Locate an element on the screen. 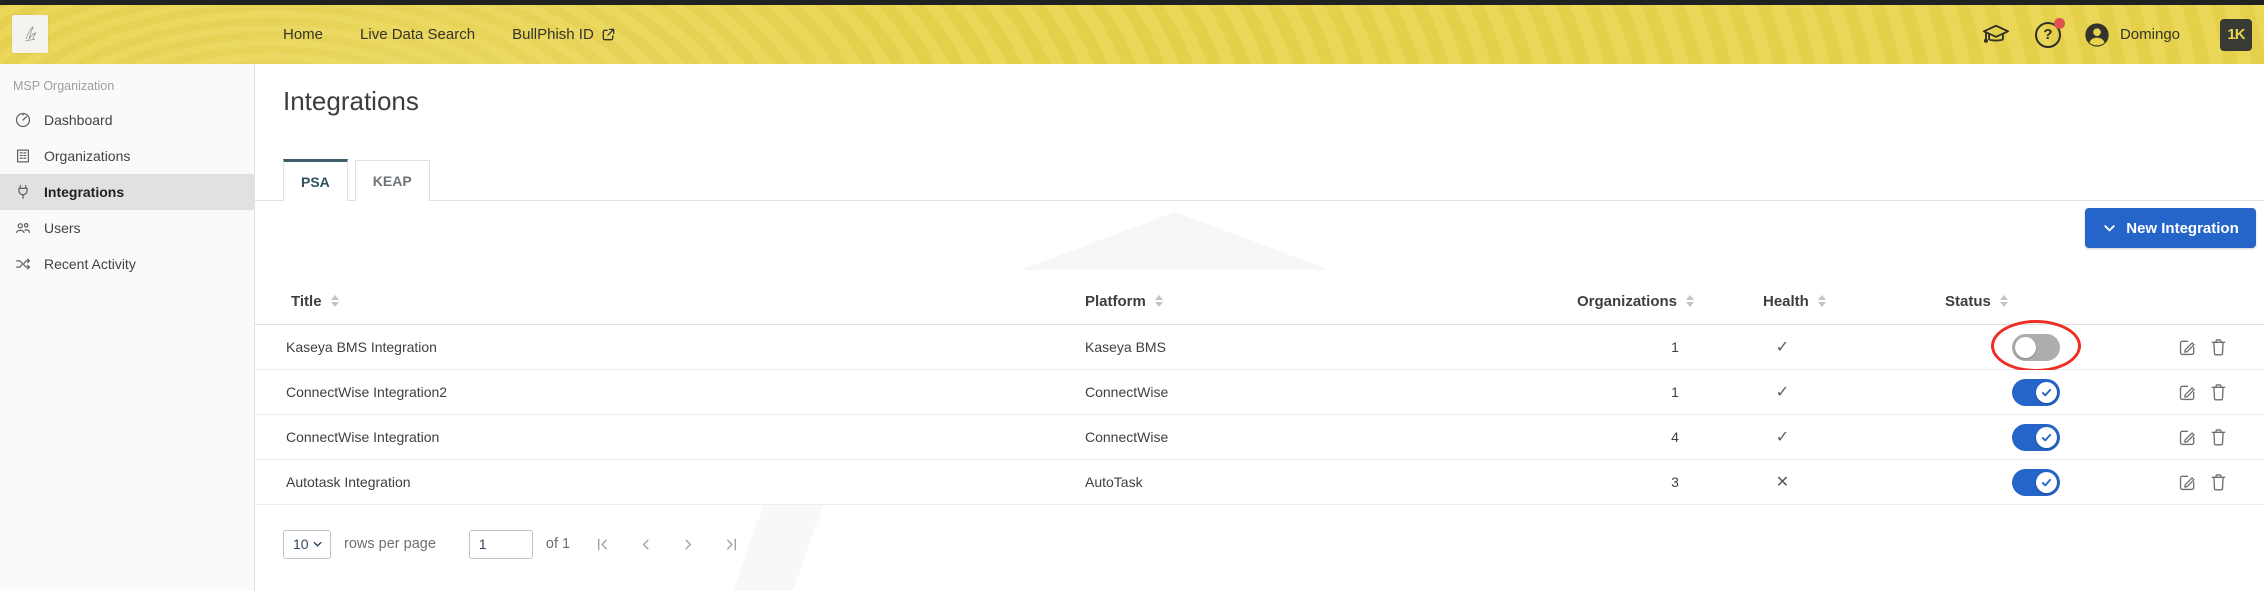 The width and height of the screenshot is (2264, 591). health-cross-icon: ✕ is located at coordinates (1782, 482).